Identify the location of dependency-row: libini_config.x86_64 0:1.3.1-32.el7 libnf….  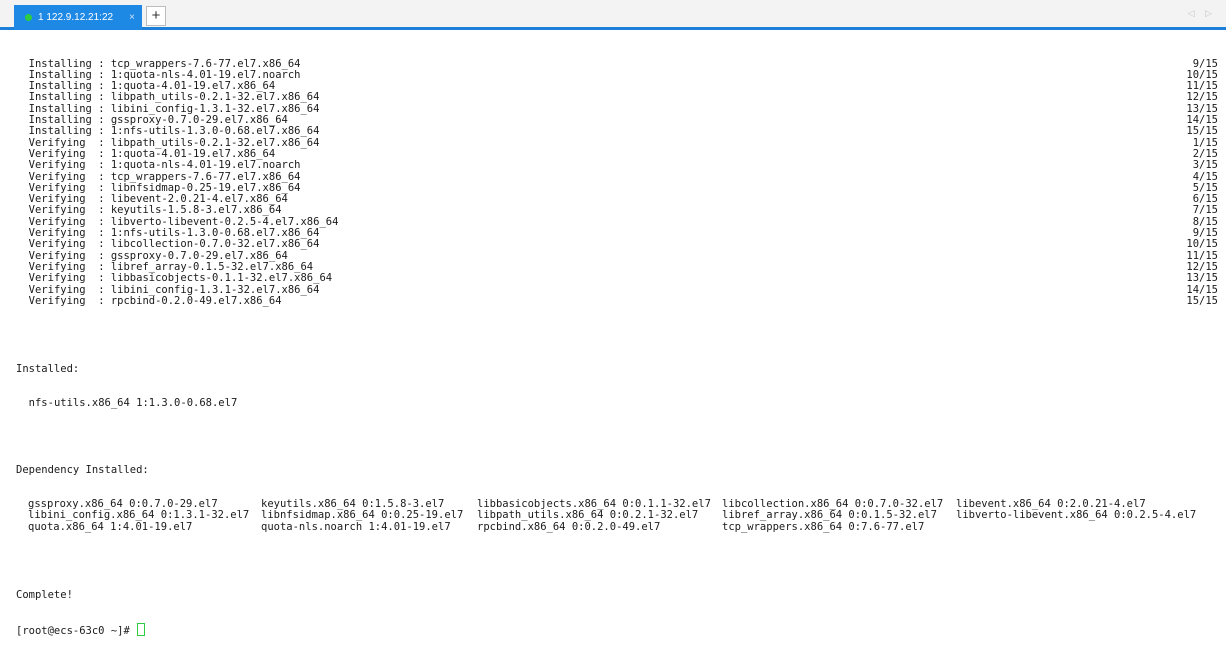
(617, 515).